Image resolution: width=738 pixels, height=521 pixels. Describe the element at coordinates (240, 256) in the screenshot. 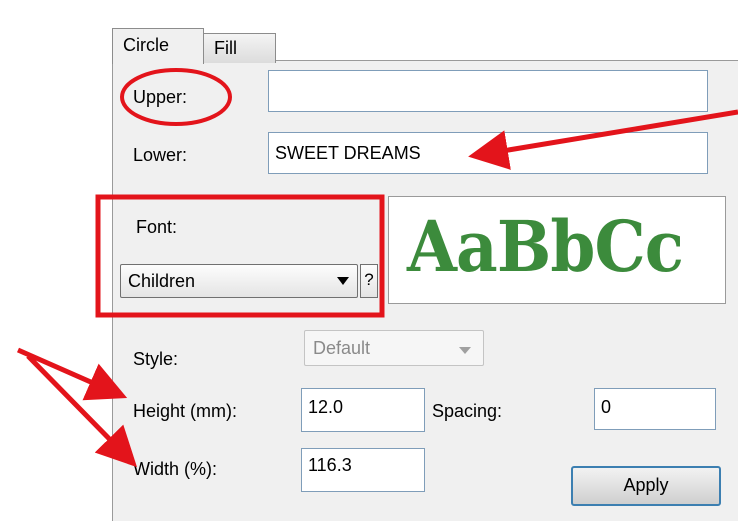

I see `font-highlight-box` at that location.